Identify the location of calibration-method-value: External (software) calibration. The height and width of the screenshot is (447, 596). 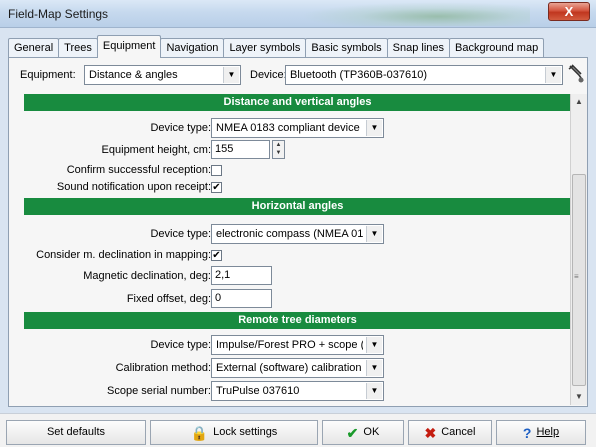
(289, 368).